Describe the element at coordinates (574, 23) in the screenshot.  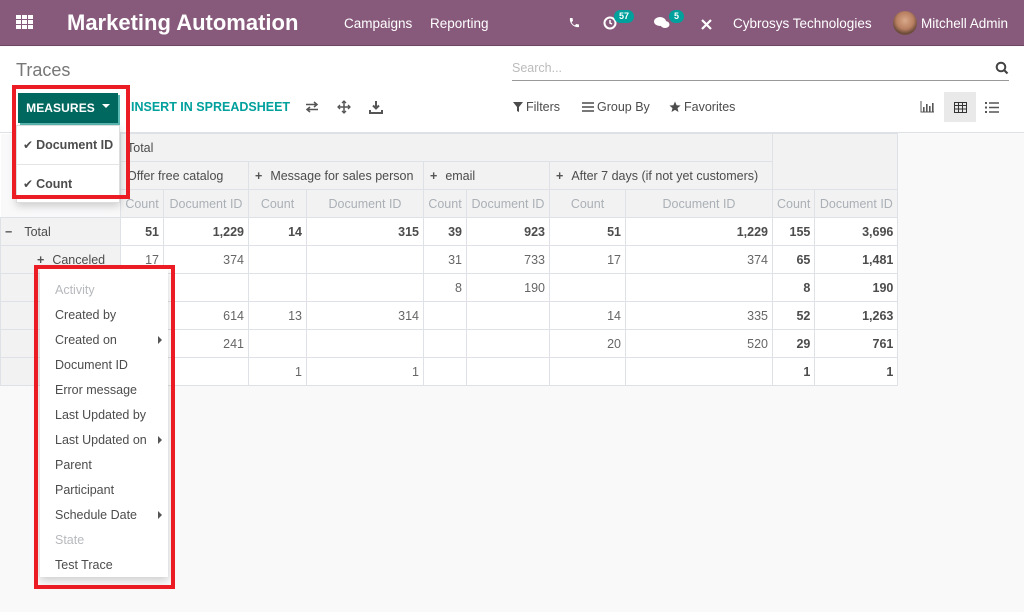
I see `phone-icon` at that location.